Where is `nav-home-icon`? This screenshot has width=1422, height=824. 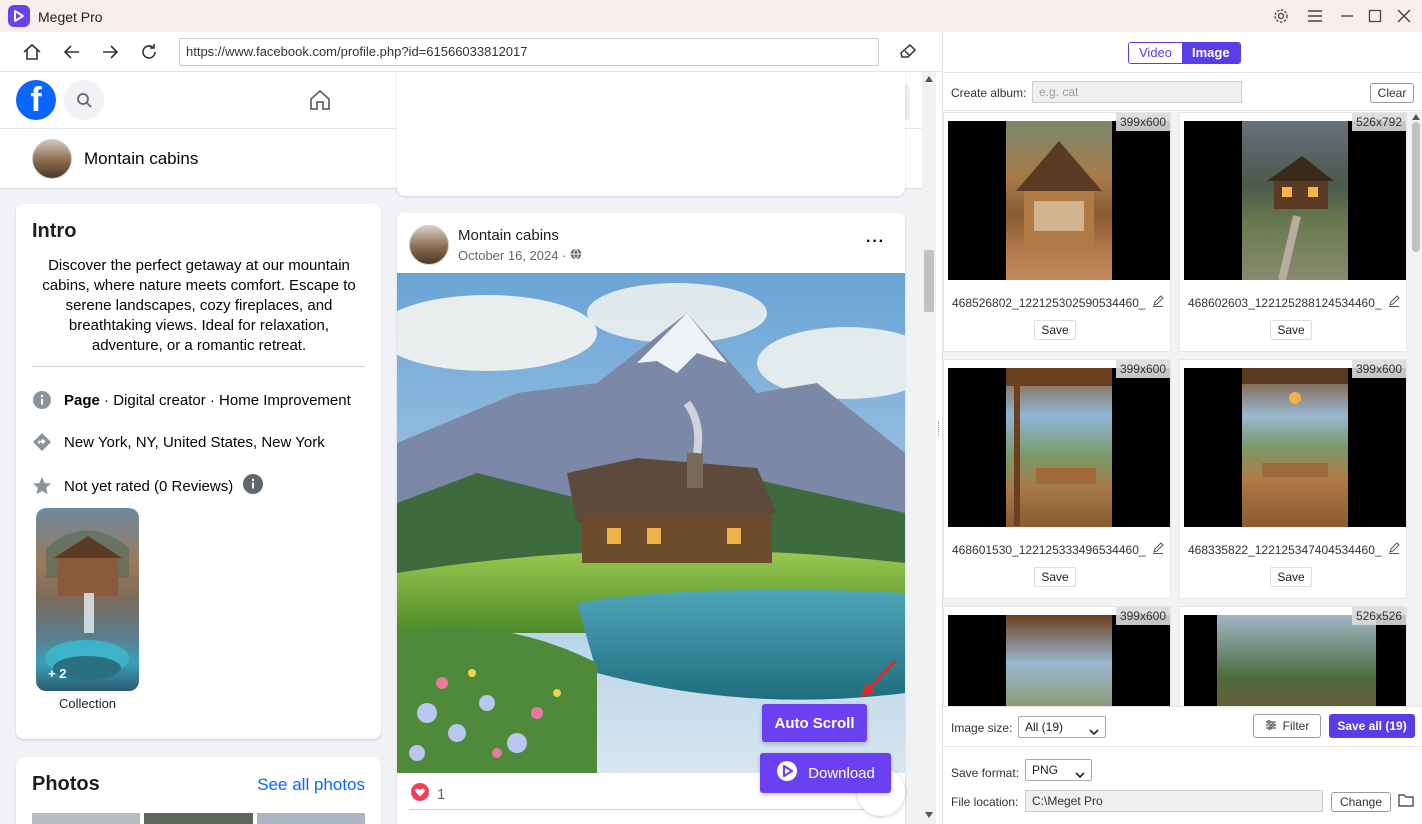 nav-home-icon is located at coordinates (320, 100).